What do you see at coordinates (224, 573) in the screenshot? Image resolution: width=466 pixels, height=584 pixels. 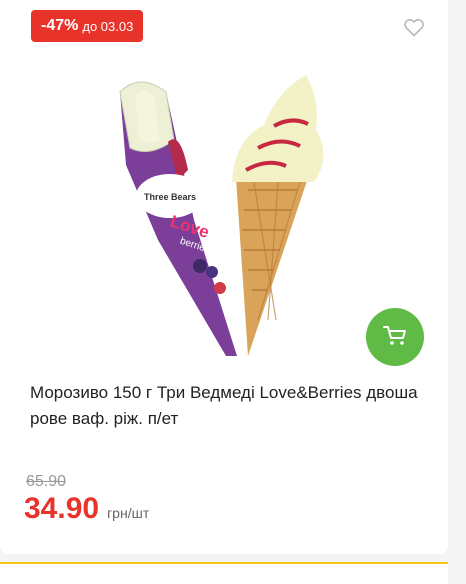 I see `next-card-edge` at bounding box center [224, 573].